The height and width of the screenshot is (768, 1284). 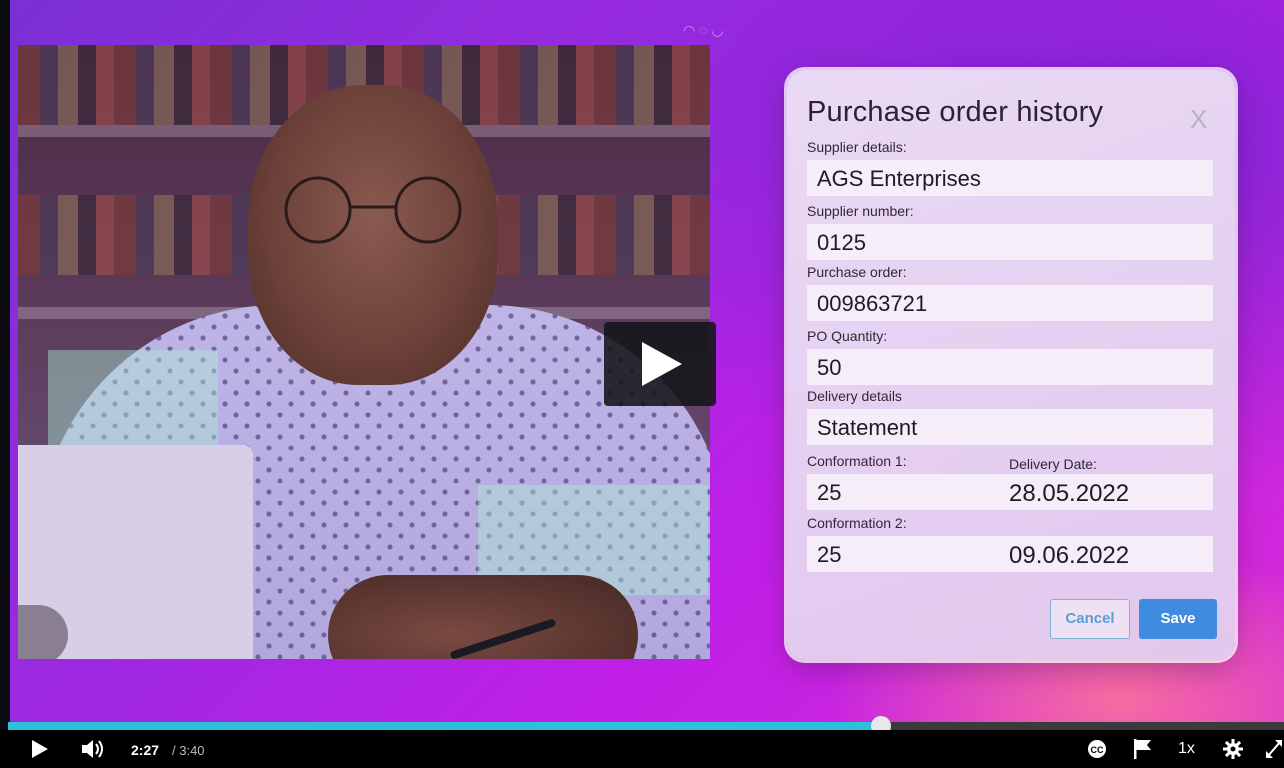 I want to click on conformation-1-date: 28.05.2022, so click(x=1069, y=493).